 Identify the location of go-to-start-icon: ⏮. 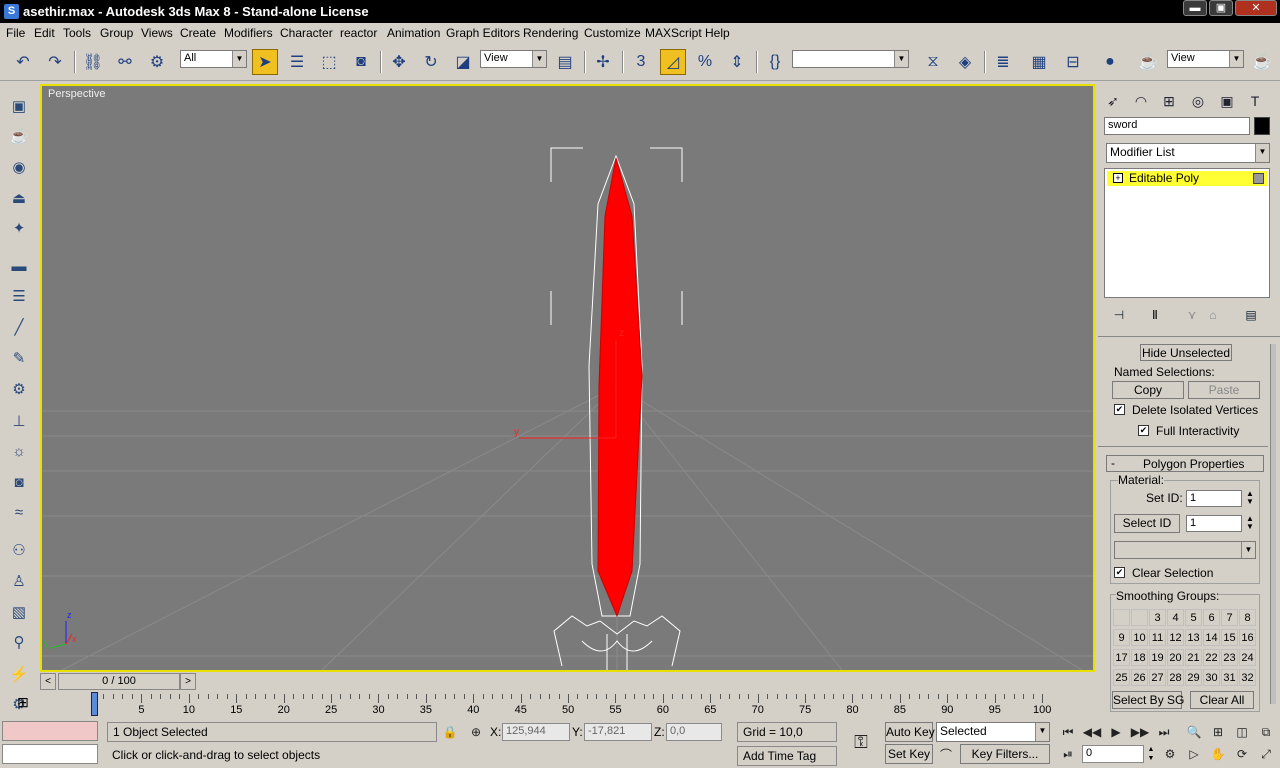
(1068, 732).